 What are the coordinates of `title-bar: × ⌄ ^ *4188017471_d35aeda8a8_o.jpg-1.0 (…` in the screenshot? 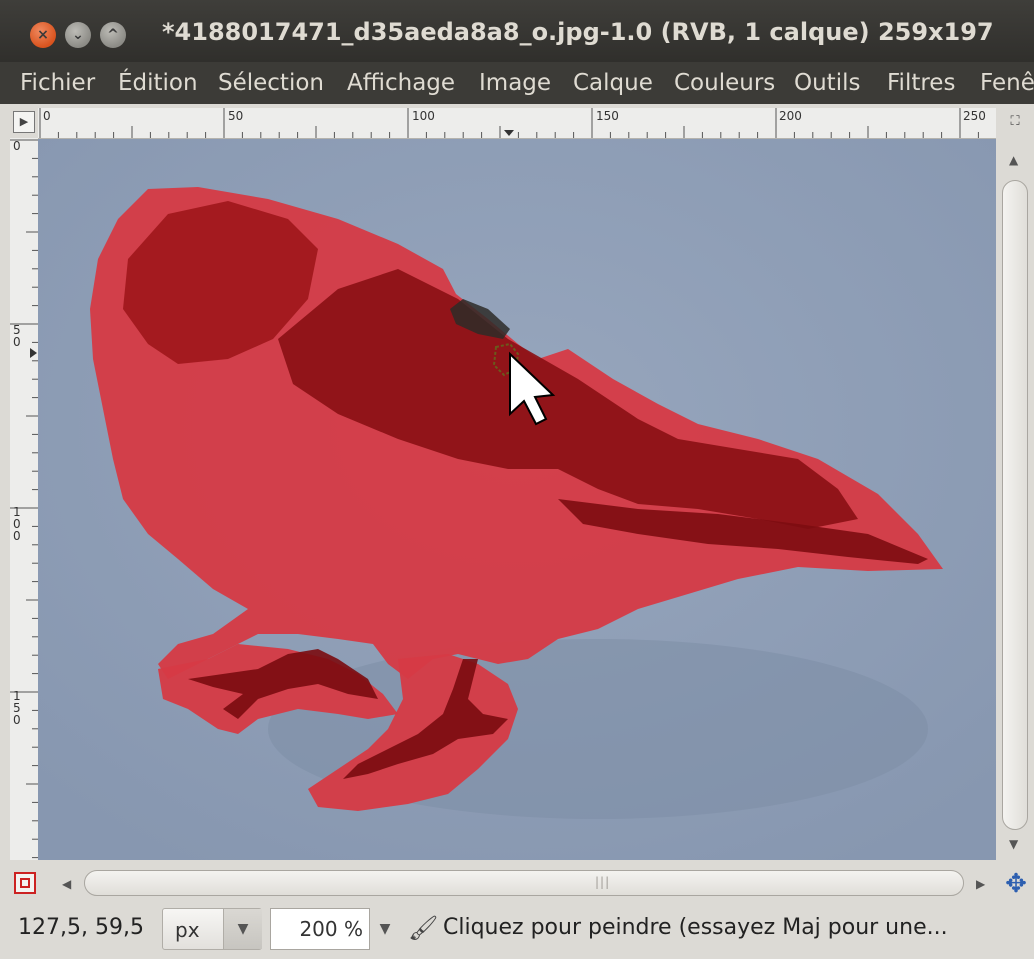 It's located at (517, 33).